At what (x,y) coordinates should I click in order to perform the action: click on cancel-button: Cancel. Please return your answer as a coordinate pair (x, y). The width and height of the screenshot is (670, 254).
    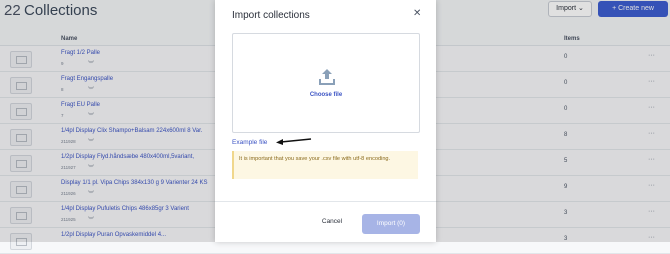
    Looking at the image, I should click on (332, 222).